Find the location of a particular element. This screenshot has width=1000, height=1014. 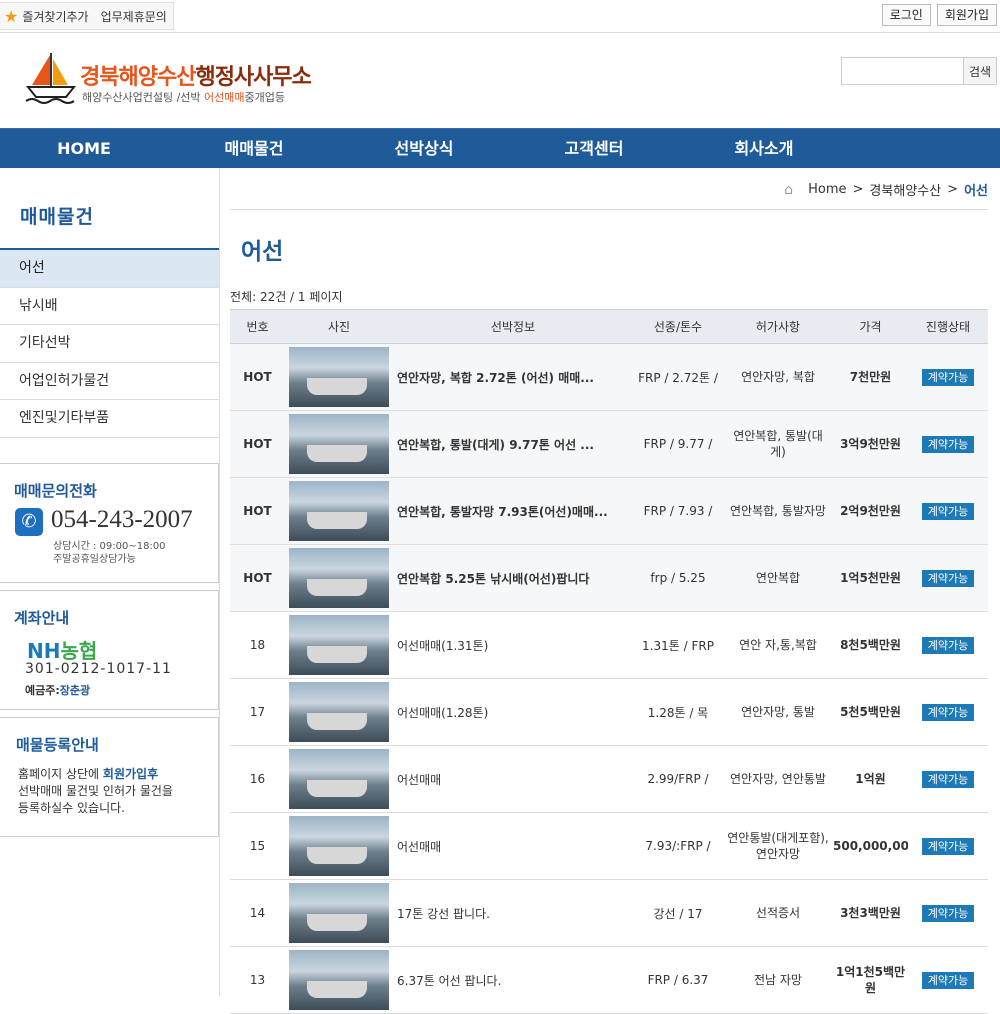

sidebar-item-fishing-boat: 어선 is located at coordinates (109, 269).